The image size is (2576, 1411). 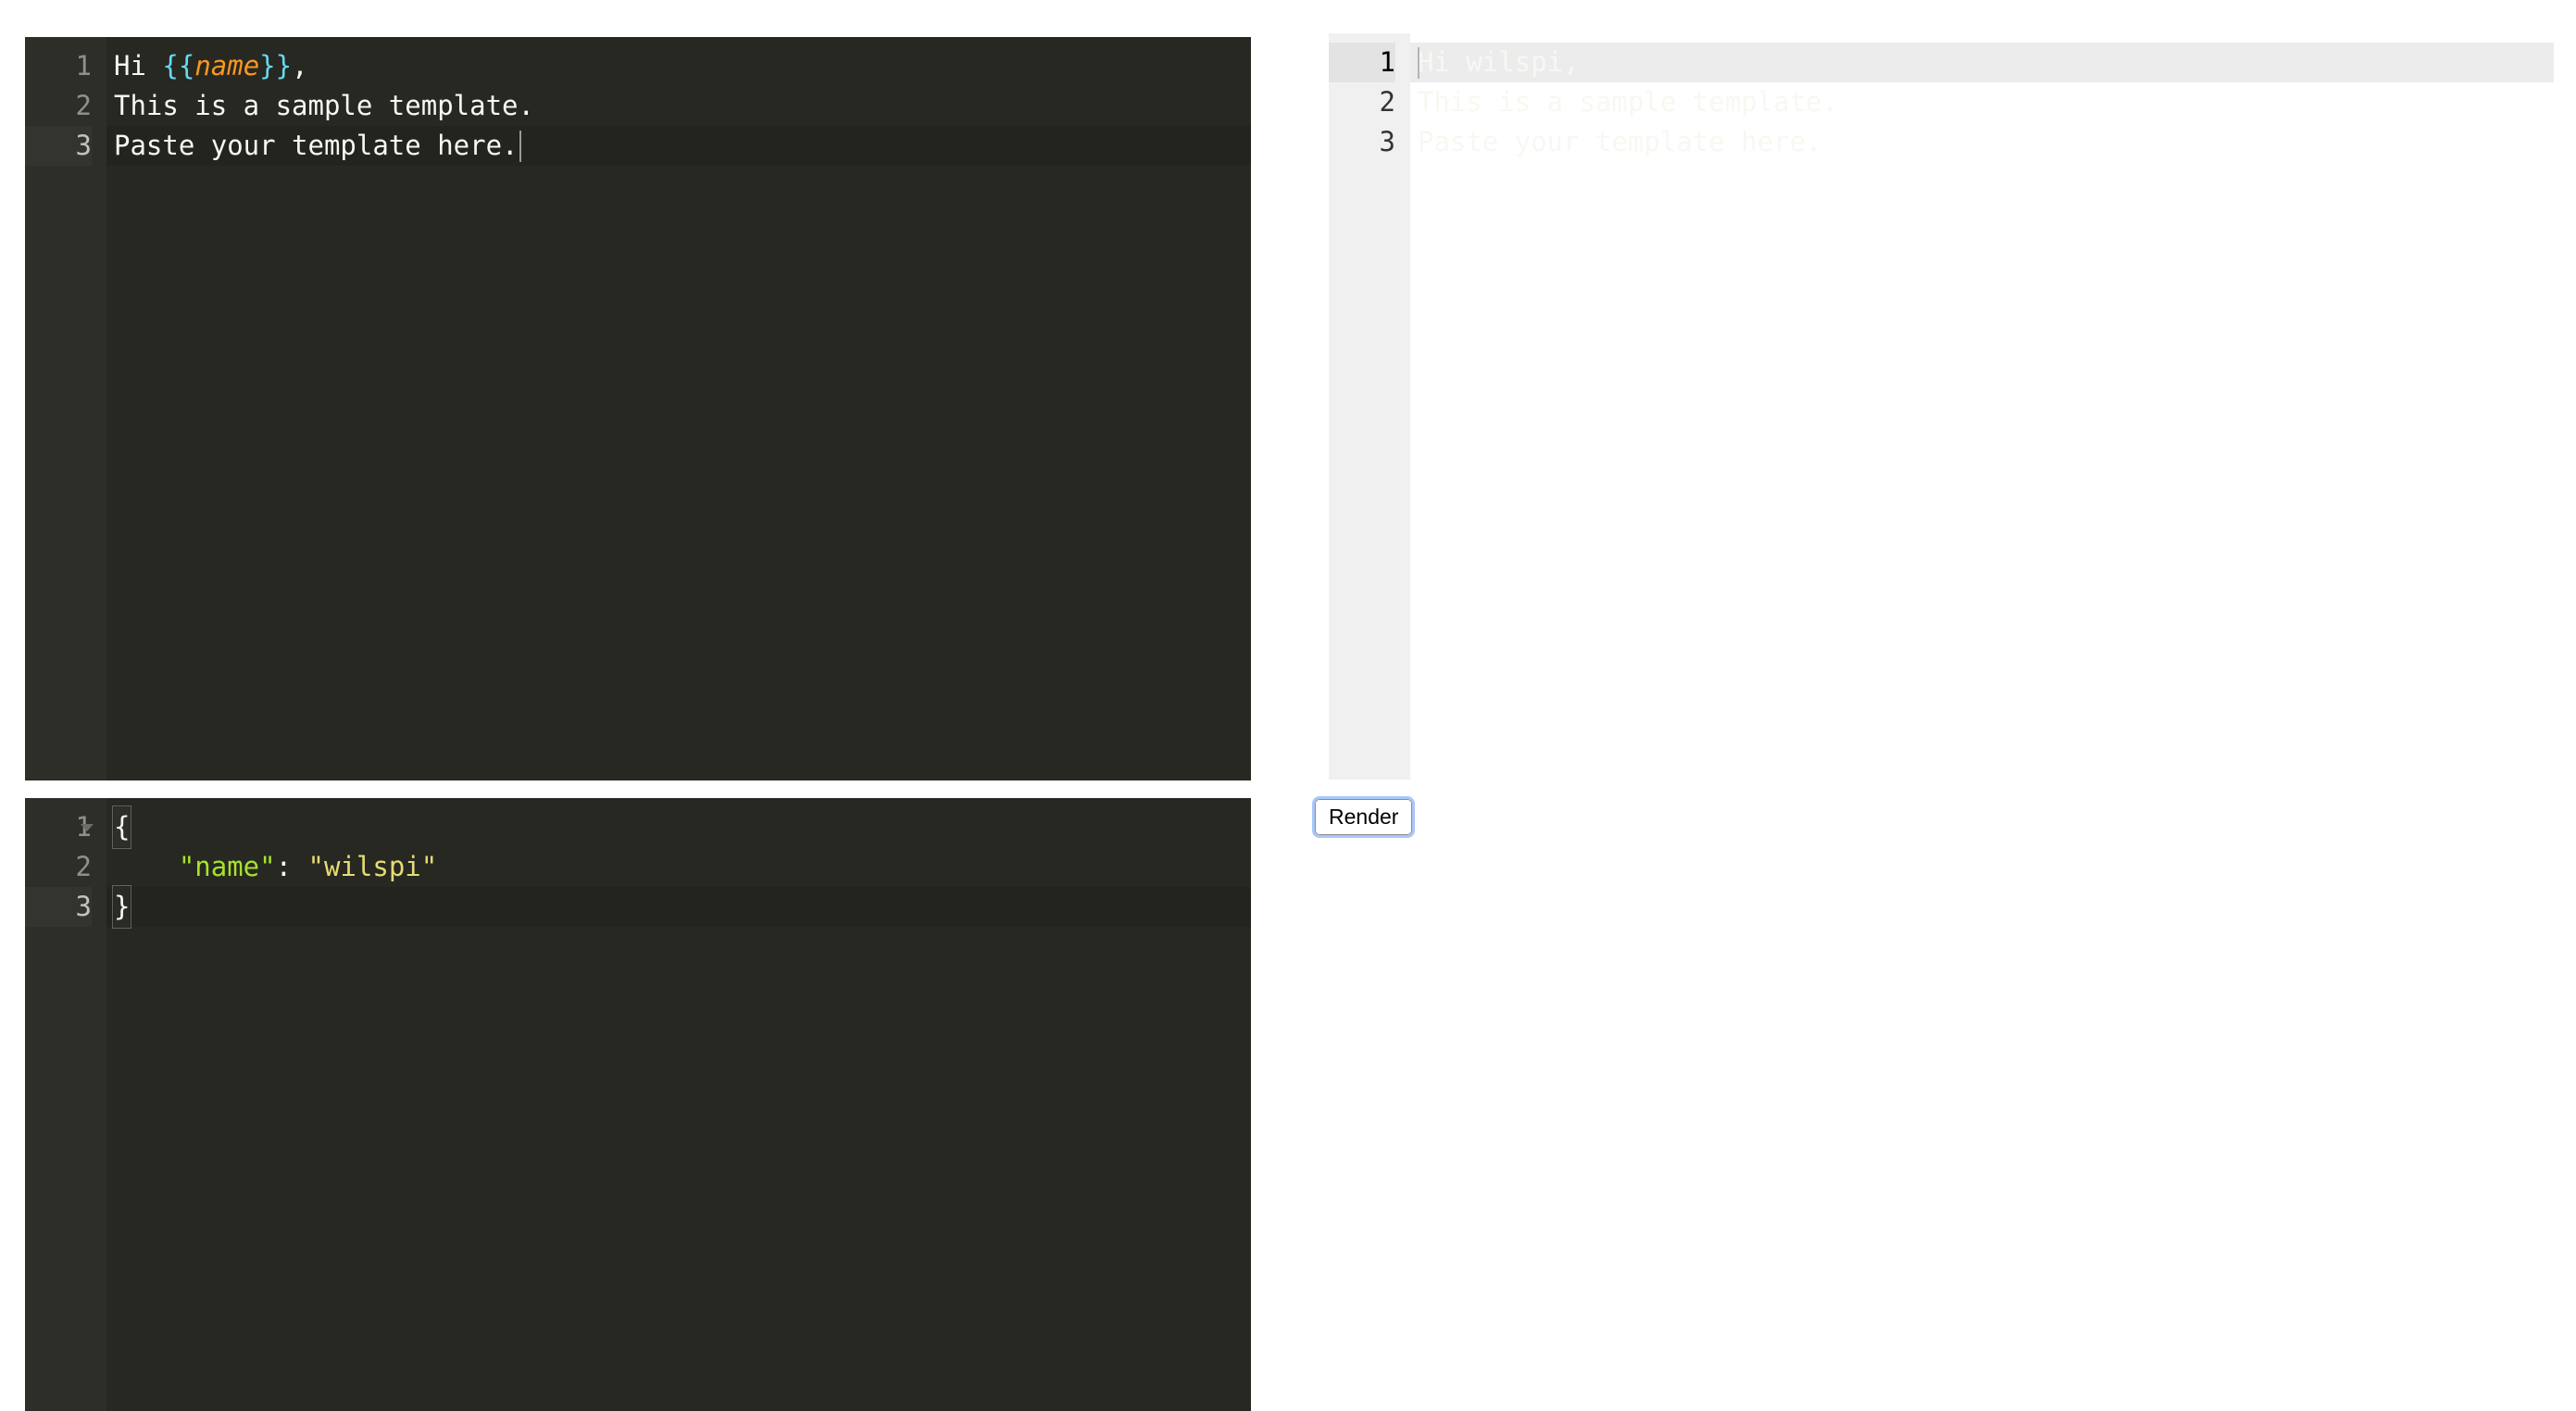 I want to click on token-plain: Hi wilspi,, so click(x=1499, y=62).